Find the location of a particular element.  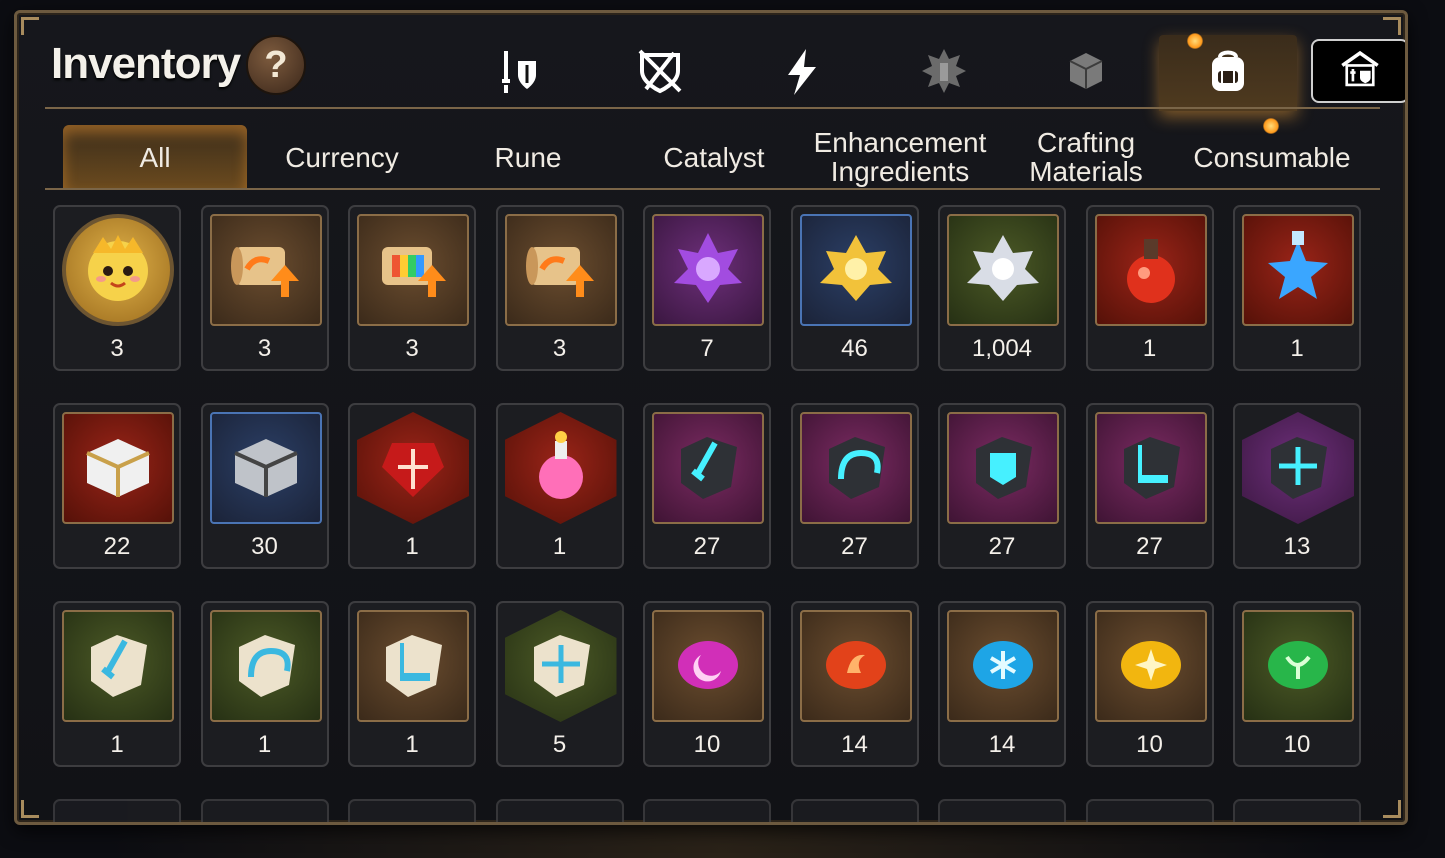

category-button-box is located at coordinates (1086, 73).